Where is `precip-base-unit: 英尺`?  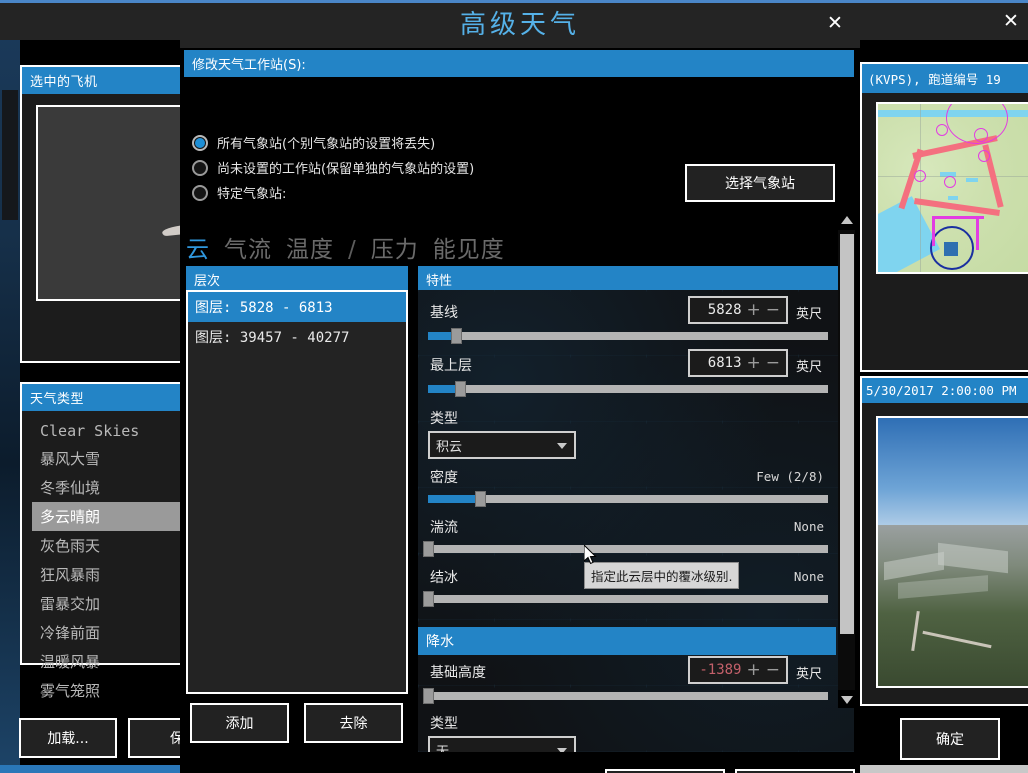
precip-base-unit: 英尺 is located at coordinates (809, 674).